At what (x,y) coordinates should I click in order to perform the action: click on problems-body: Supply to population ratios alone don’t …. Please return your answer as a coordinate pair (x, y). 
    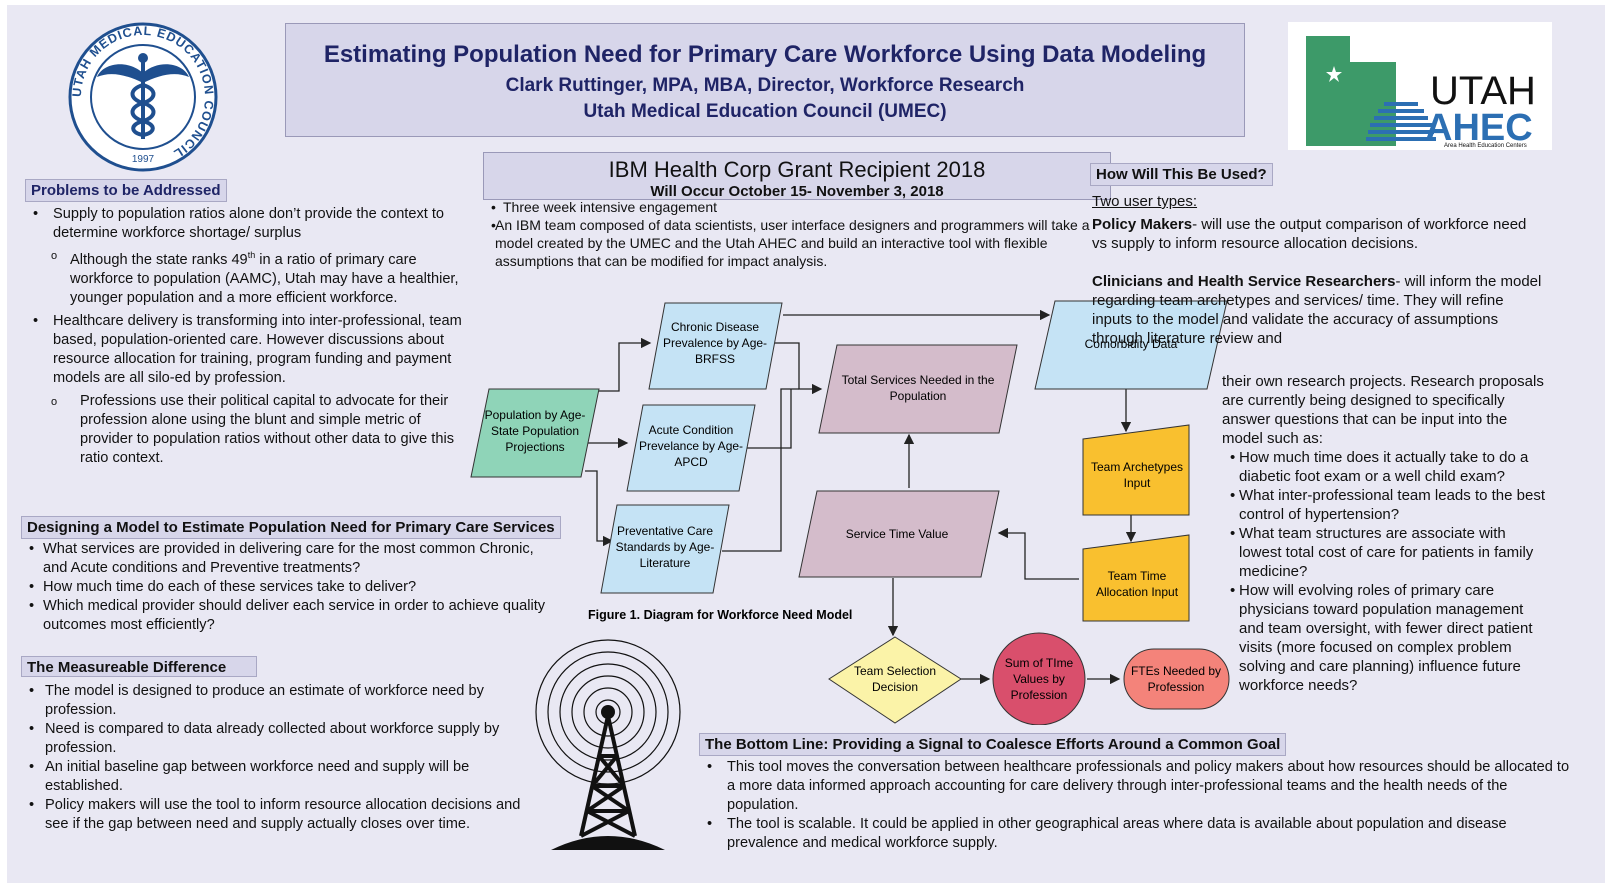
    Looking at the image, I should click on (250, 336).